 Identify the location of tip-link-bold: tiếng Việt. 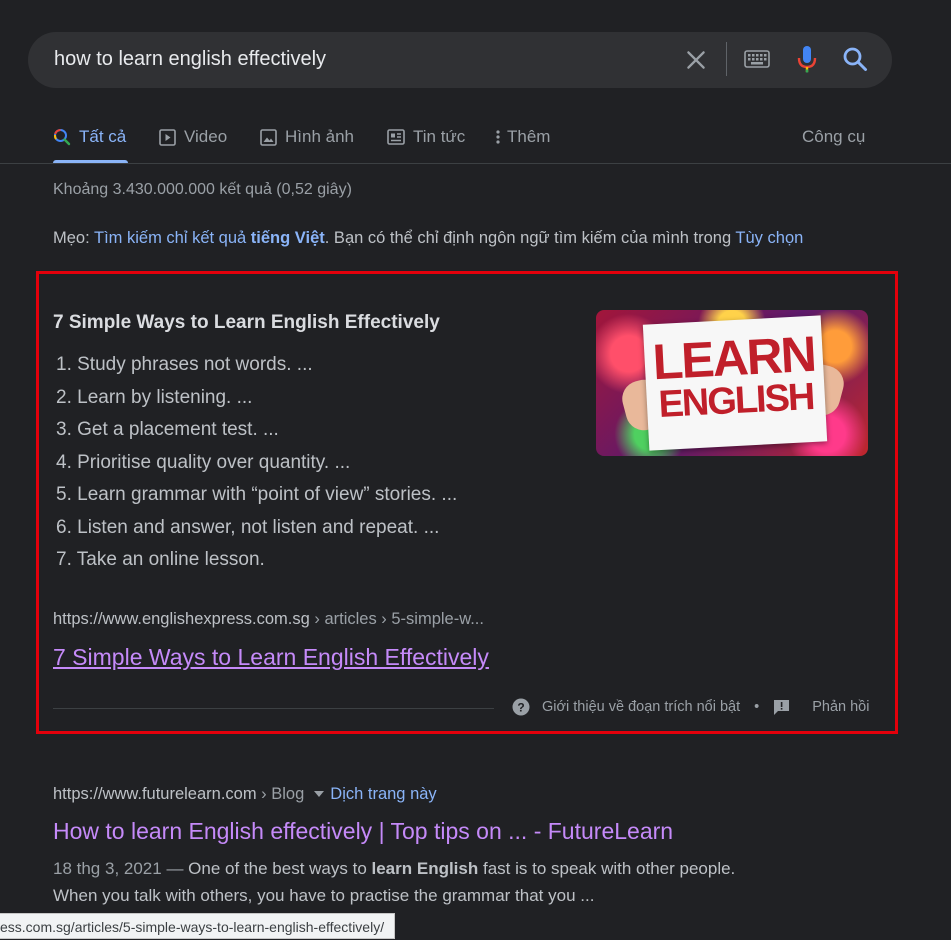
(287, 238).